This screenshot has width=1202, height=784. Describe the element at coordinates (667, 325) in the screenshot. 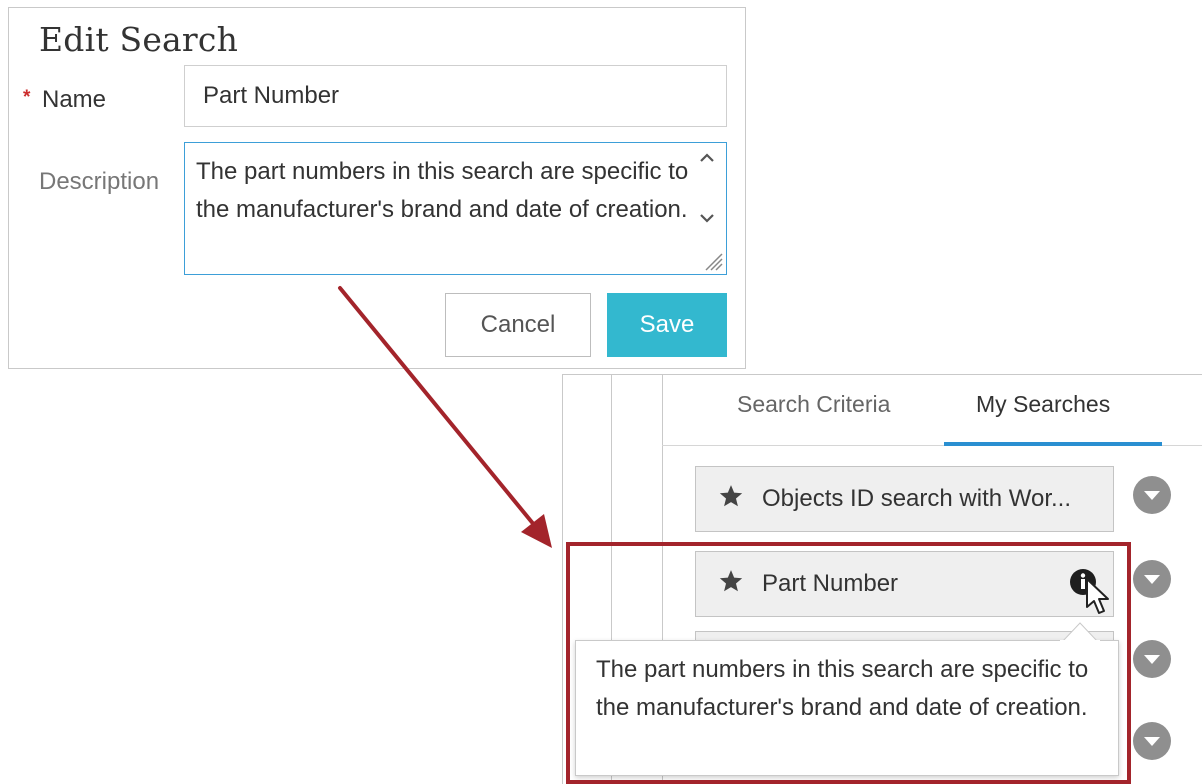

I see `save-button: Save` at that location.